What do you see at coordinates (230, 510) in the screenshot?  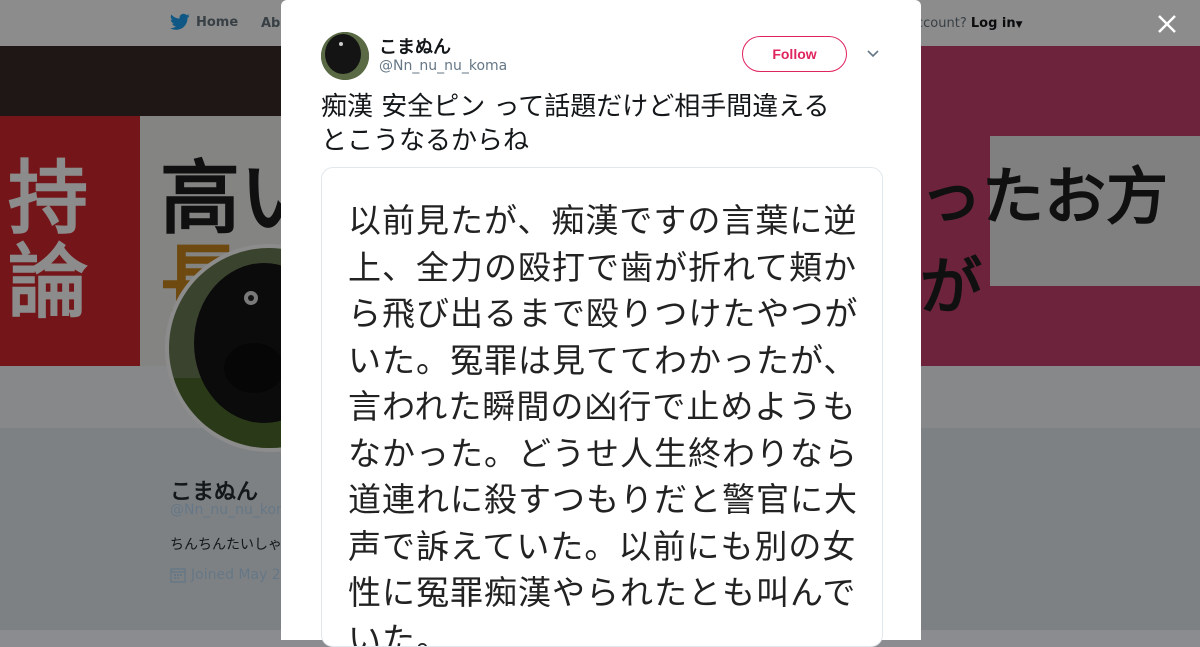 I see `profile-handle: @Nn_nu_nu_kom` at bounding box center [230, 510].